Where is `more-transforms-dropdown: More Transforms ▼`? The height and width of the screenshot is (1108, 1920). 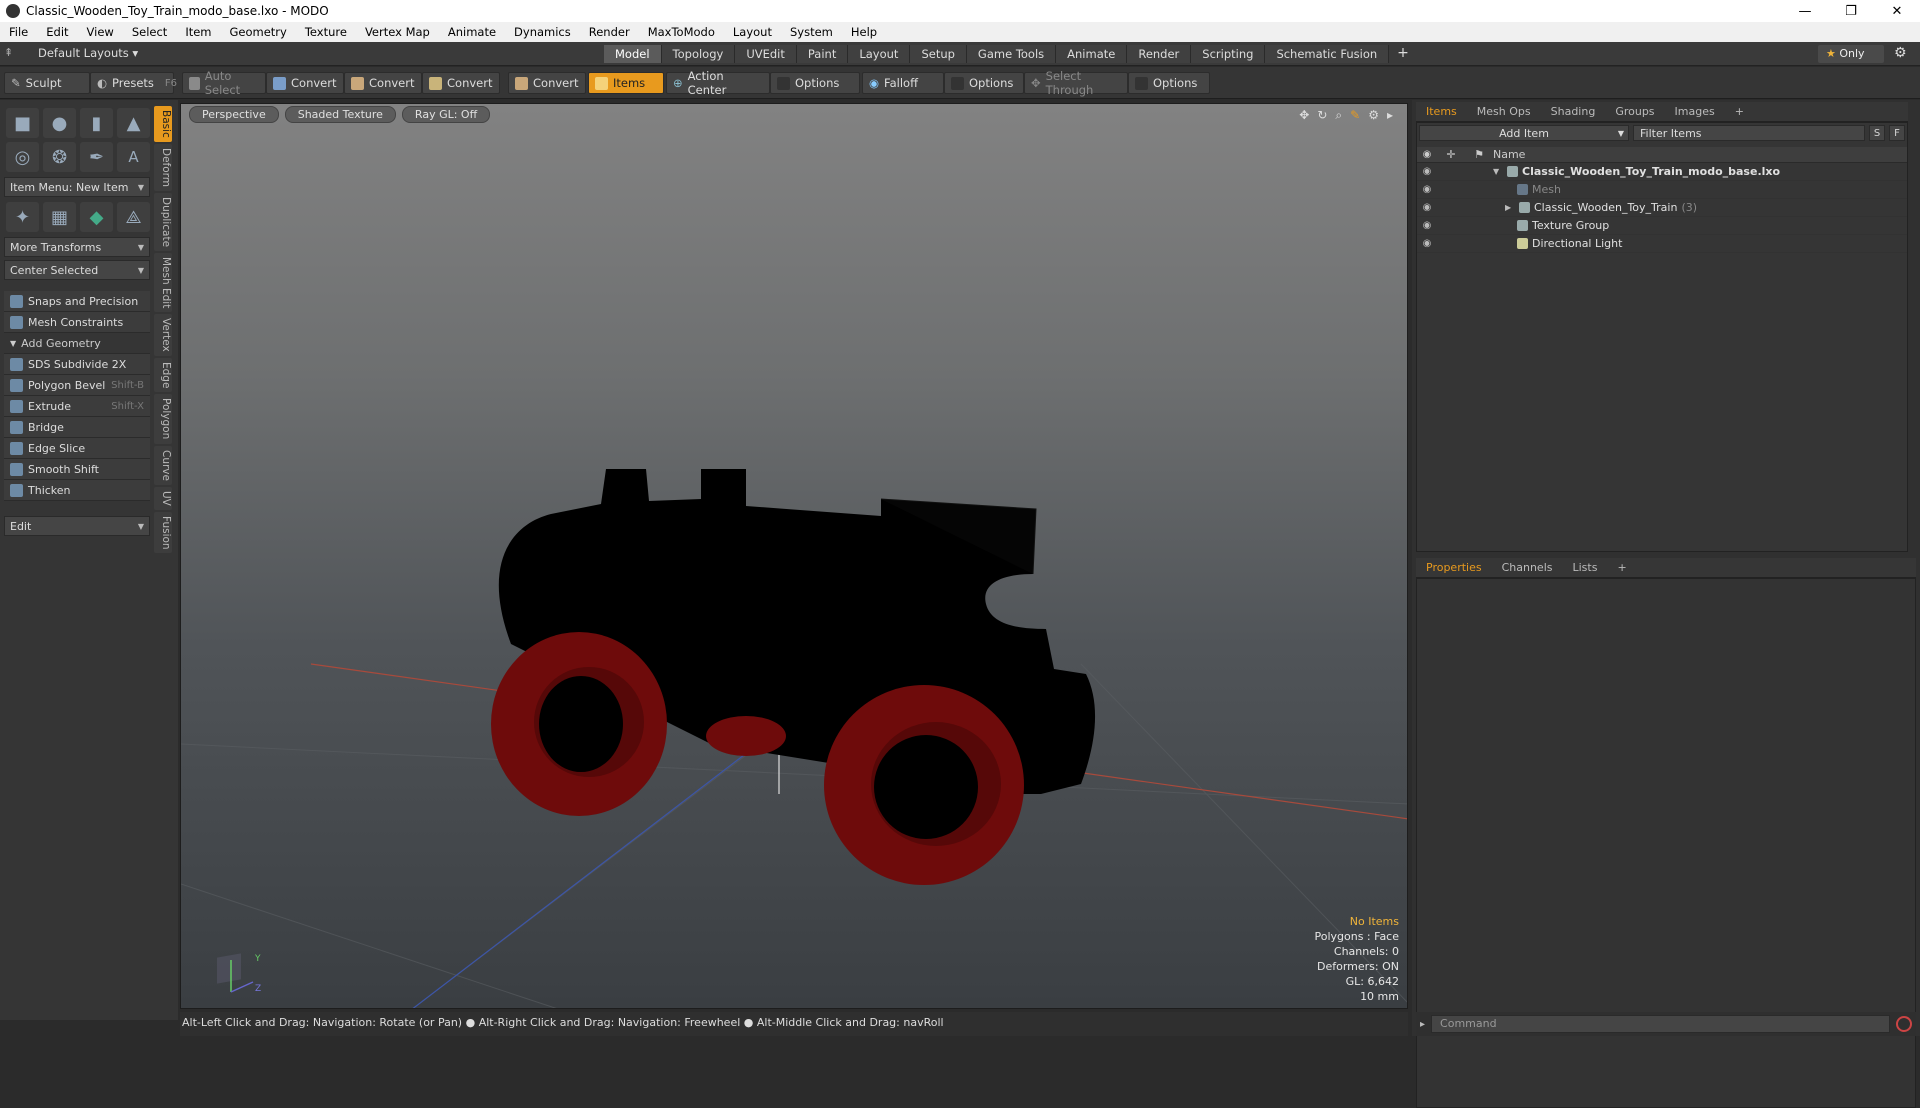 more-transforms-dropdown: More Transforms ▼ is located at coordinates (77, 247).